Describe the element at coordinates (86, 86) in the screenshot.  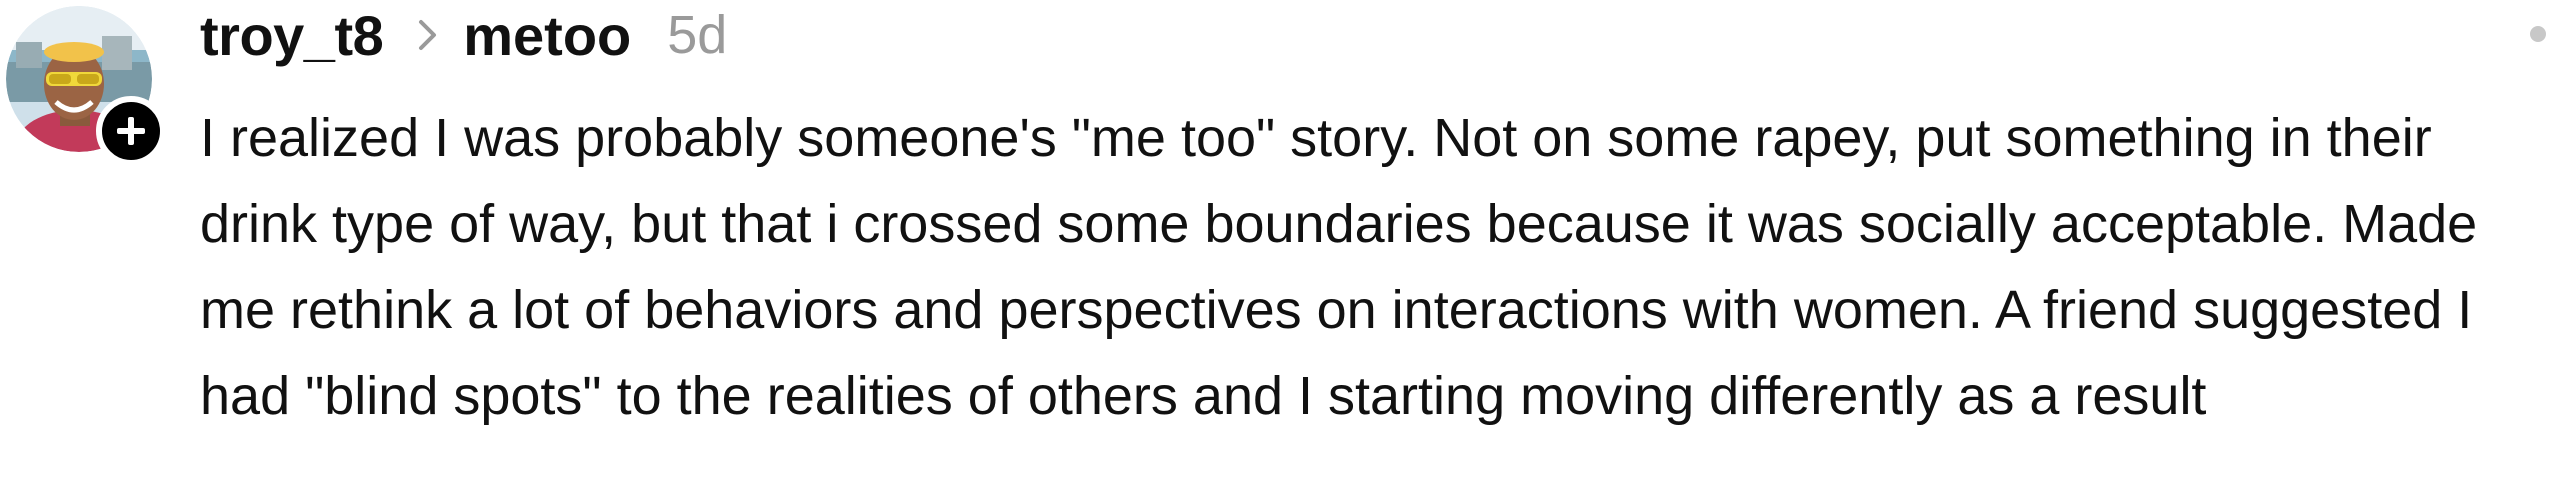
I see `avatar-container` at that location.